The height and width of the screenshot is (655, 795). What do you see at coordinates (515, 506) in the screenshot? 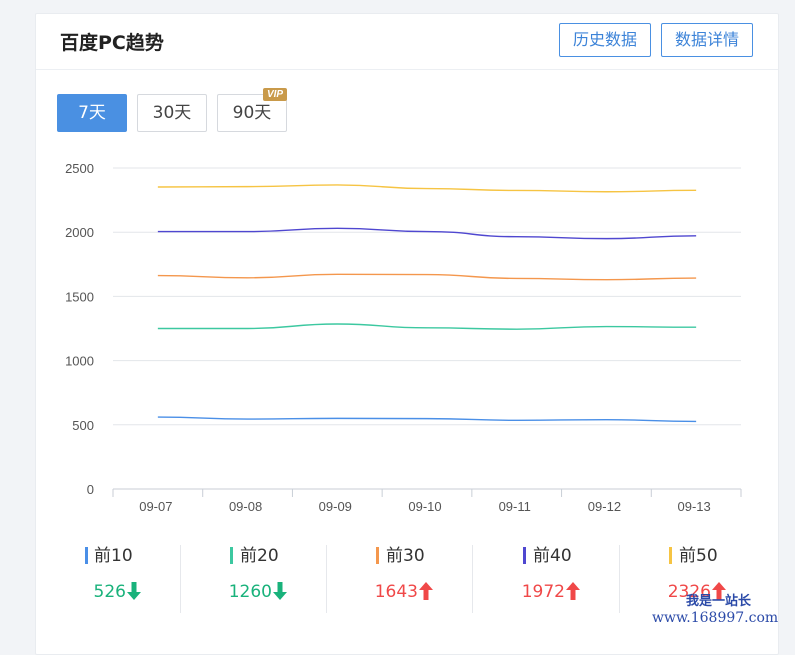
I see `x-tick-label: 09-11` at bounding box center [515, 506].